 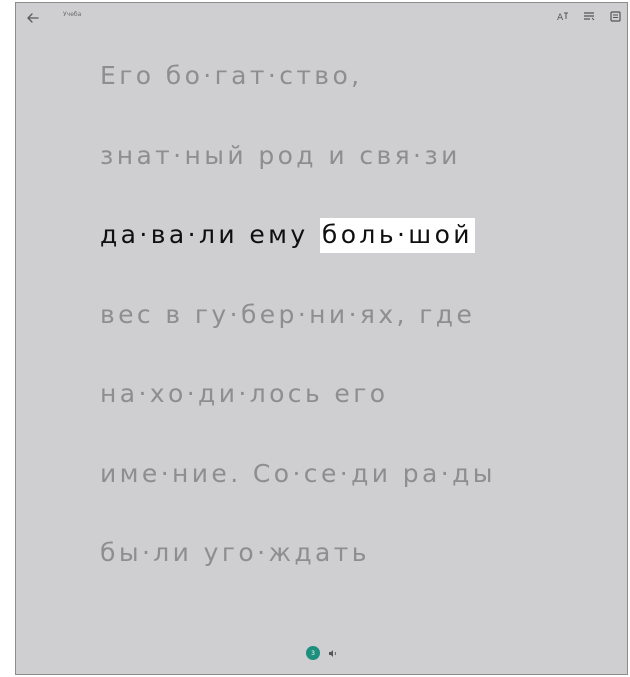 I want to click on text-line: име·ние. Со·се·ди ра·ды, so click(x=298, y=473).